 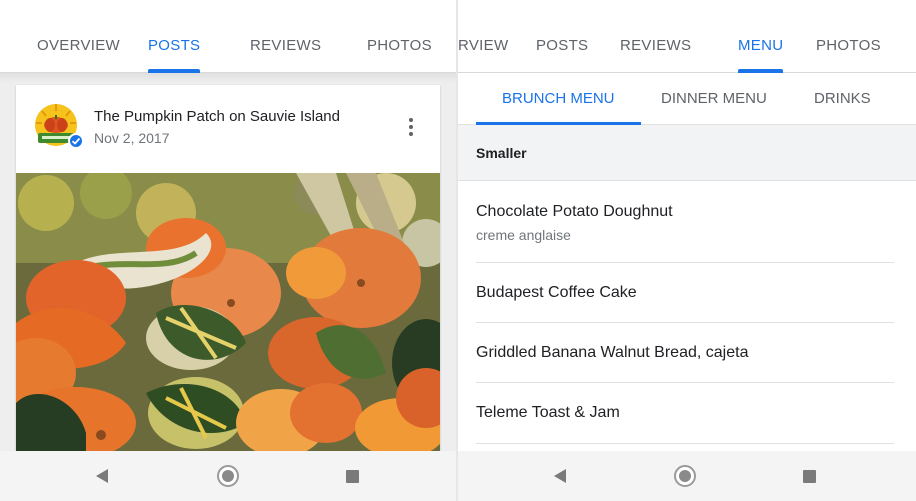 I want to click on tab-dinner-menu: DINNER MENU, so click(x=714, y=99).